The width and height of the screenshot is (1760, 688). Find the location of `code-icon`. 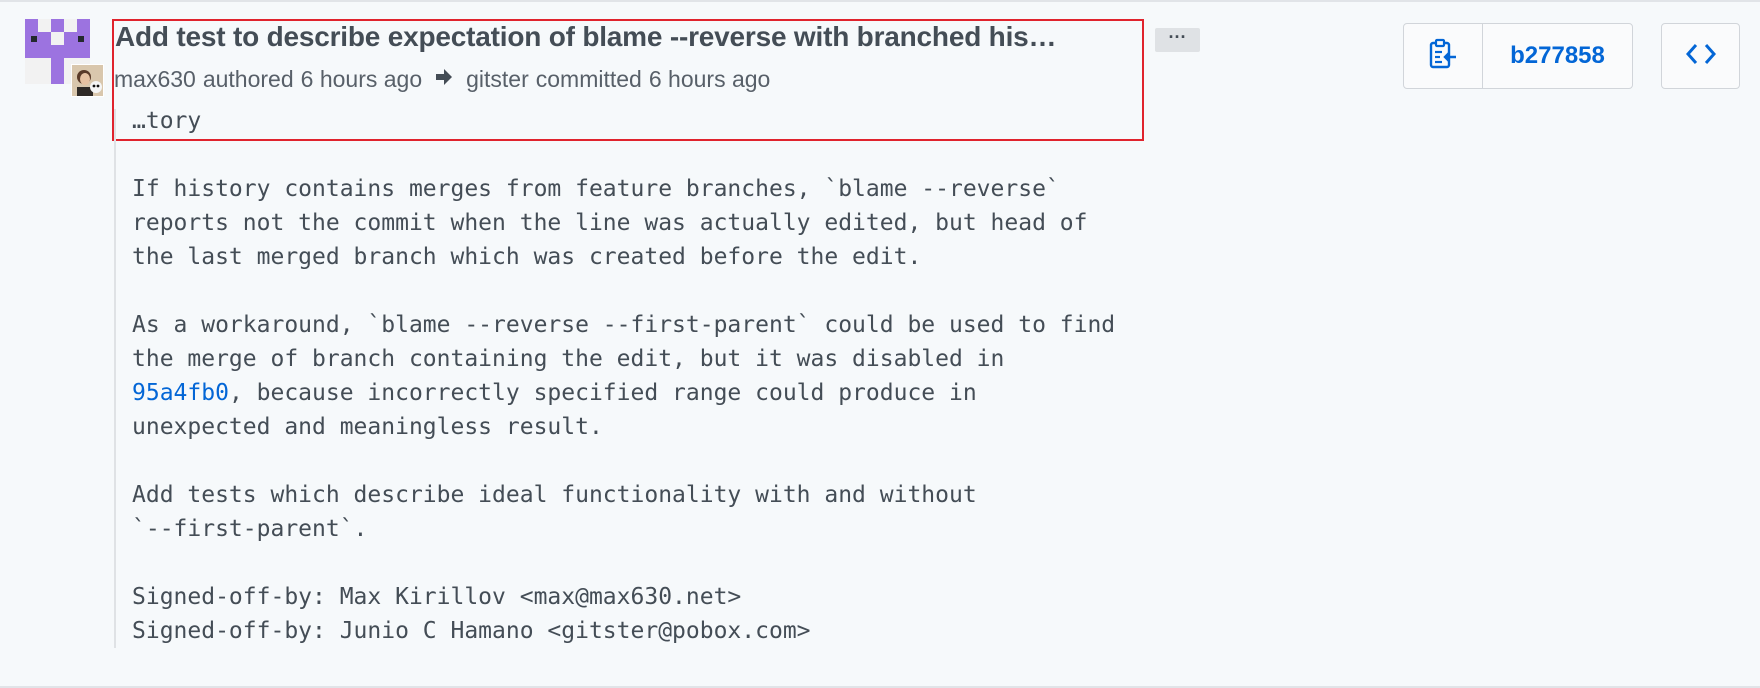

code-icon is located at coordinates (1700, 56).